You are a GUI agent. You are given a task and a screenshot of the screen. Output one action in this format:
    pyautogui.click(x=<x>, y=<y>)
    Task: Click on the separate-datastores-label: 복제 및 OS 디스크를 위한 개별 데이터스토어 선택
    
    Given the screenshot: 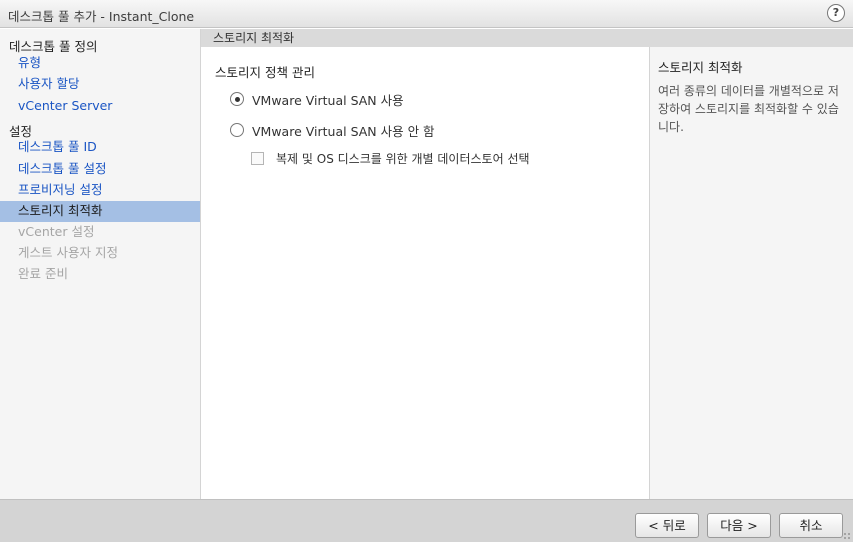 What is the action you would take?
    pyautogui.click(x=403, y=158)
    